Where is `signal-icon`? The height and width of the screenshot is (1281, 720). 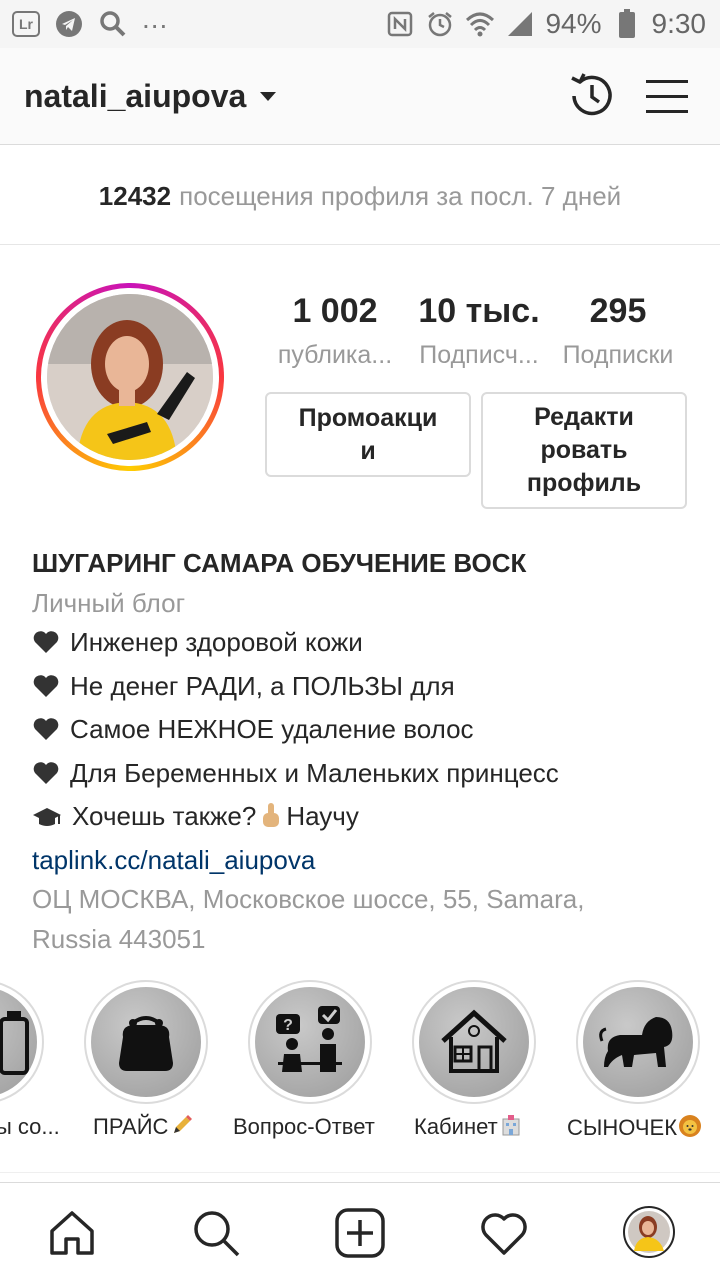 signal-icon is located at coordinates (520, 24).